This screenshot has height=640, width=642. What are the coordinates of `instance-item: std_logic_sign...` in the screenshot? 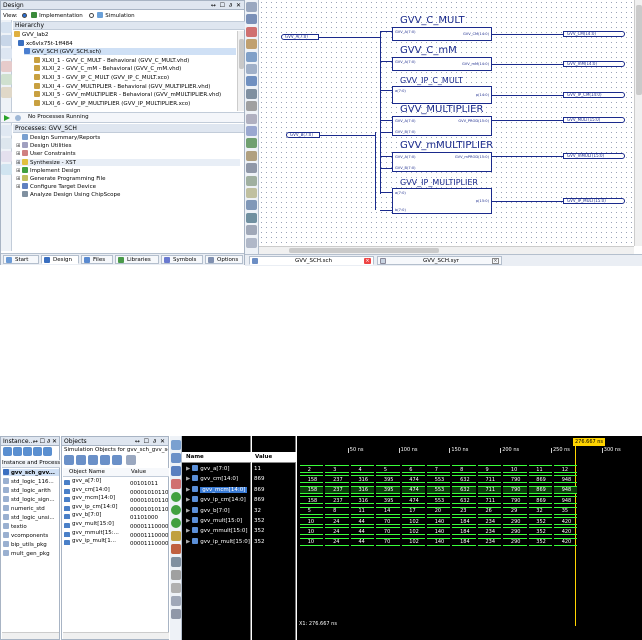 It's located at (31, 499).